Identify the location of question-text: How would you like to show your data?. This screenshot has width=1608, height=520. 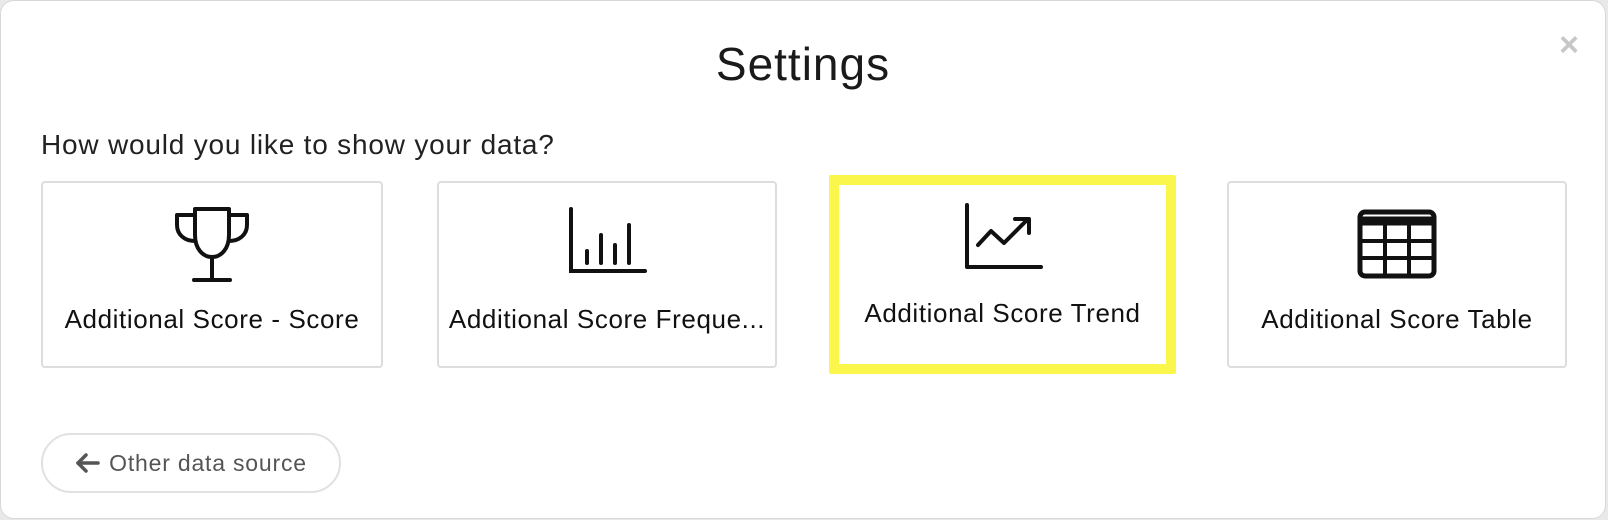
(298, 144).